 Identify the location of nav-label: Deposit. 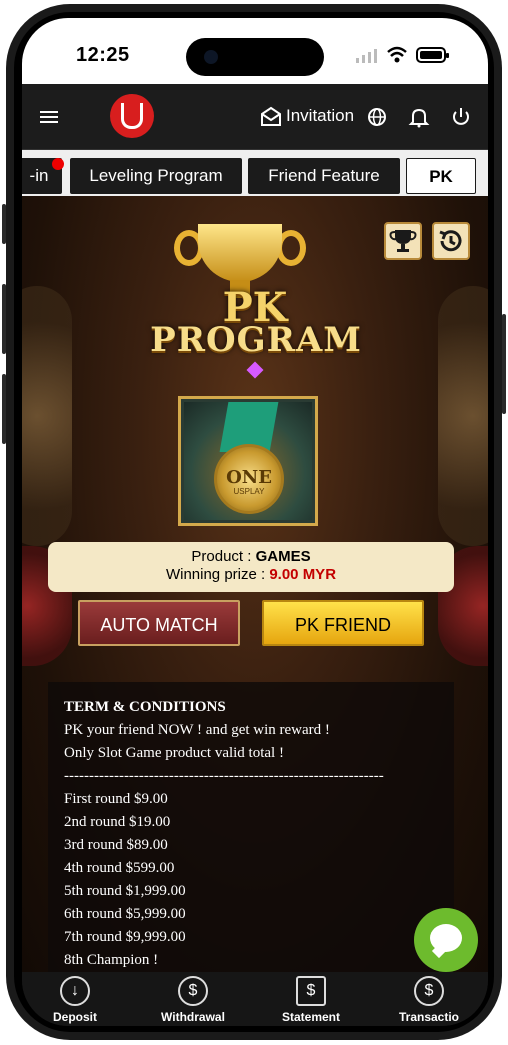
(74, 1017).